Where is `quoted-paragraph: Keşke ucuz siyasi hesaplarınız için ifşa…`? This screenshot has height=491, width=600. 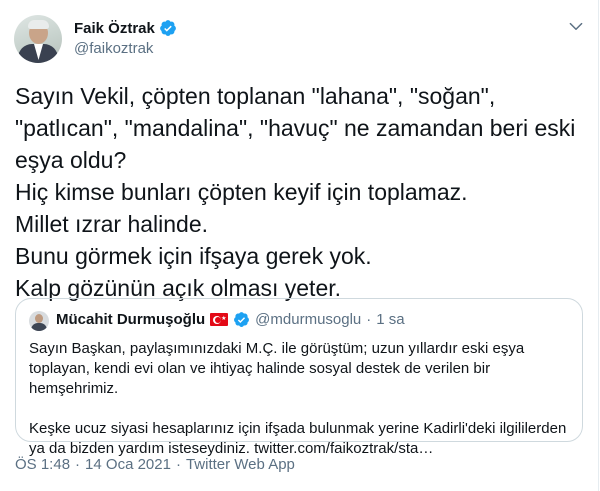 quoted-paragraph: Keşke ucuz siyasi hesaplarınız için ifşa… is located at coordinates (298, 438).